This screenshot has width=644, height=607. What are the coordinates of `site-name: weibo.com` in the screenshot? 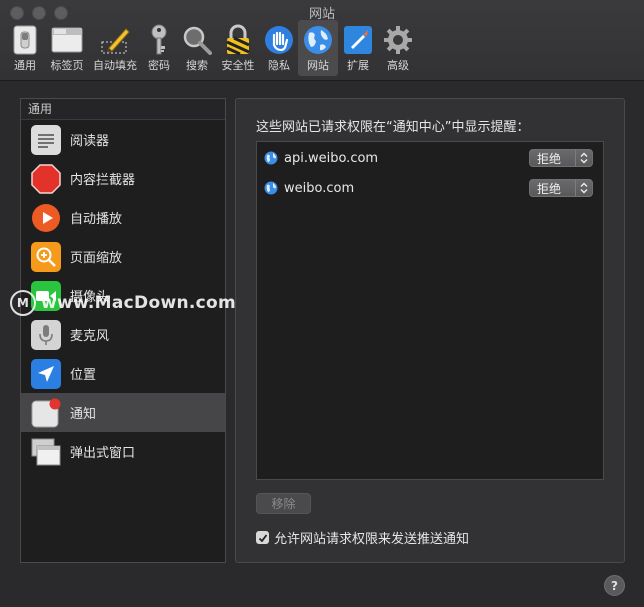 It's located at (319, 188).